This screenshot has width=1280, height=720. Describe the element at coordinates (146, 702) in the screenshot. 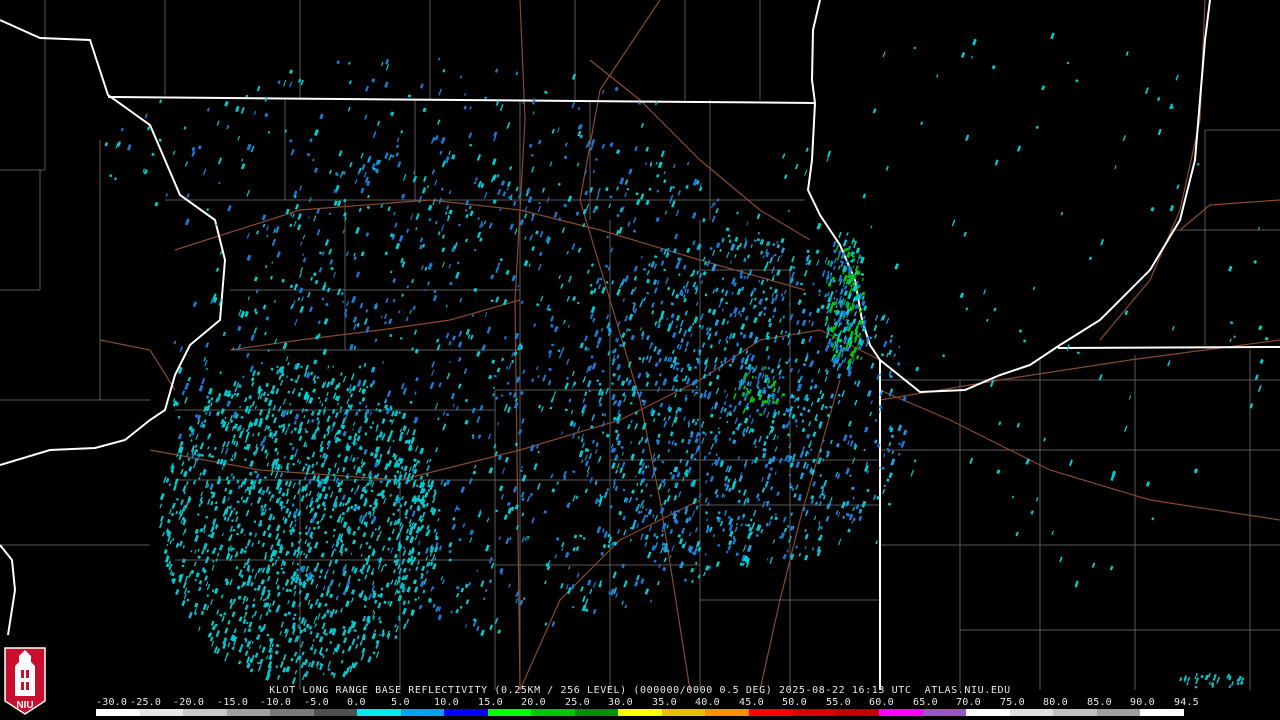

I see `scale-label: -25.0` at that location.